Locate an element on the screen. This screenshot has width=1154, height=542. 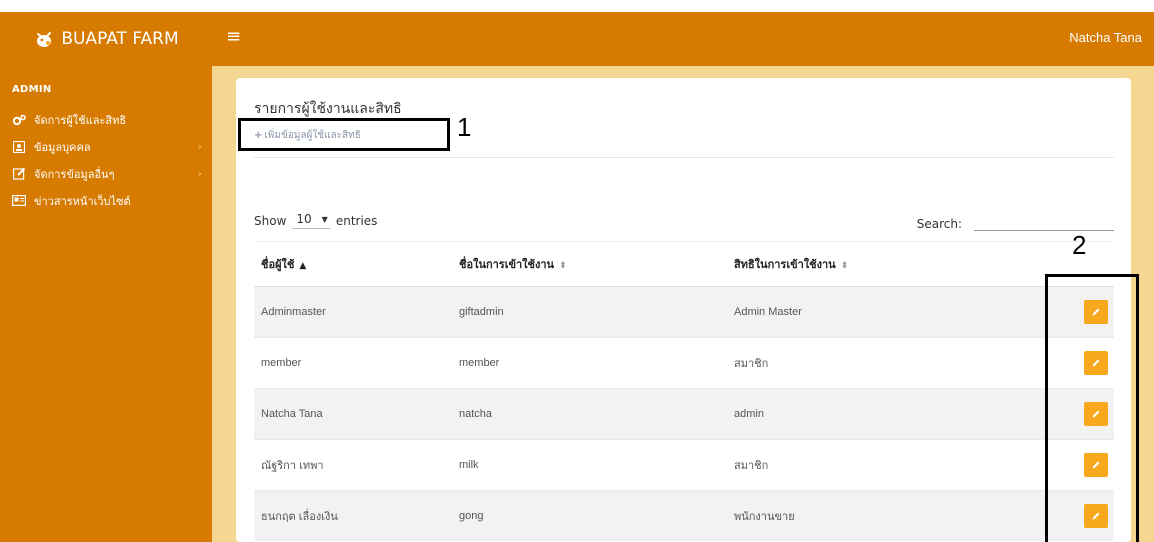
caret-down-icon: ▼ is located at coordinates (324, 219).